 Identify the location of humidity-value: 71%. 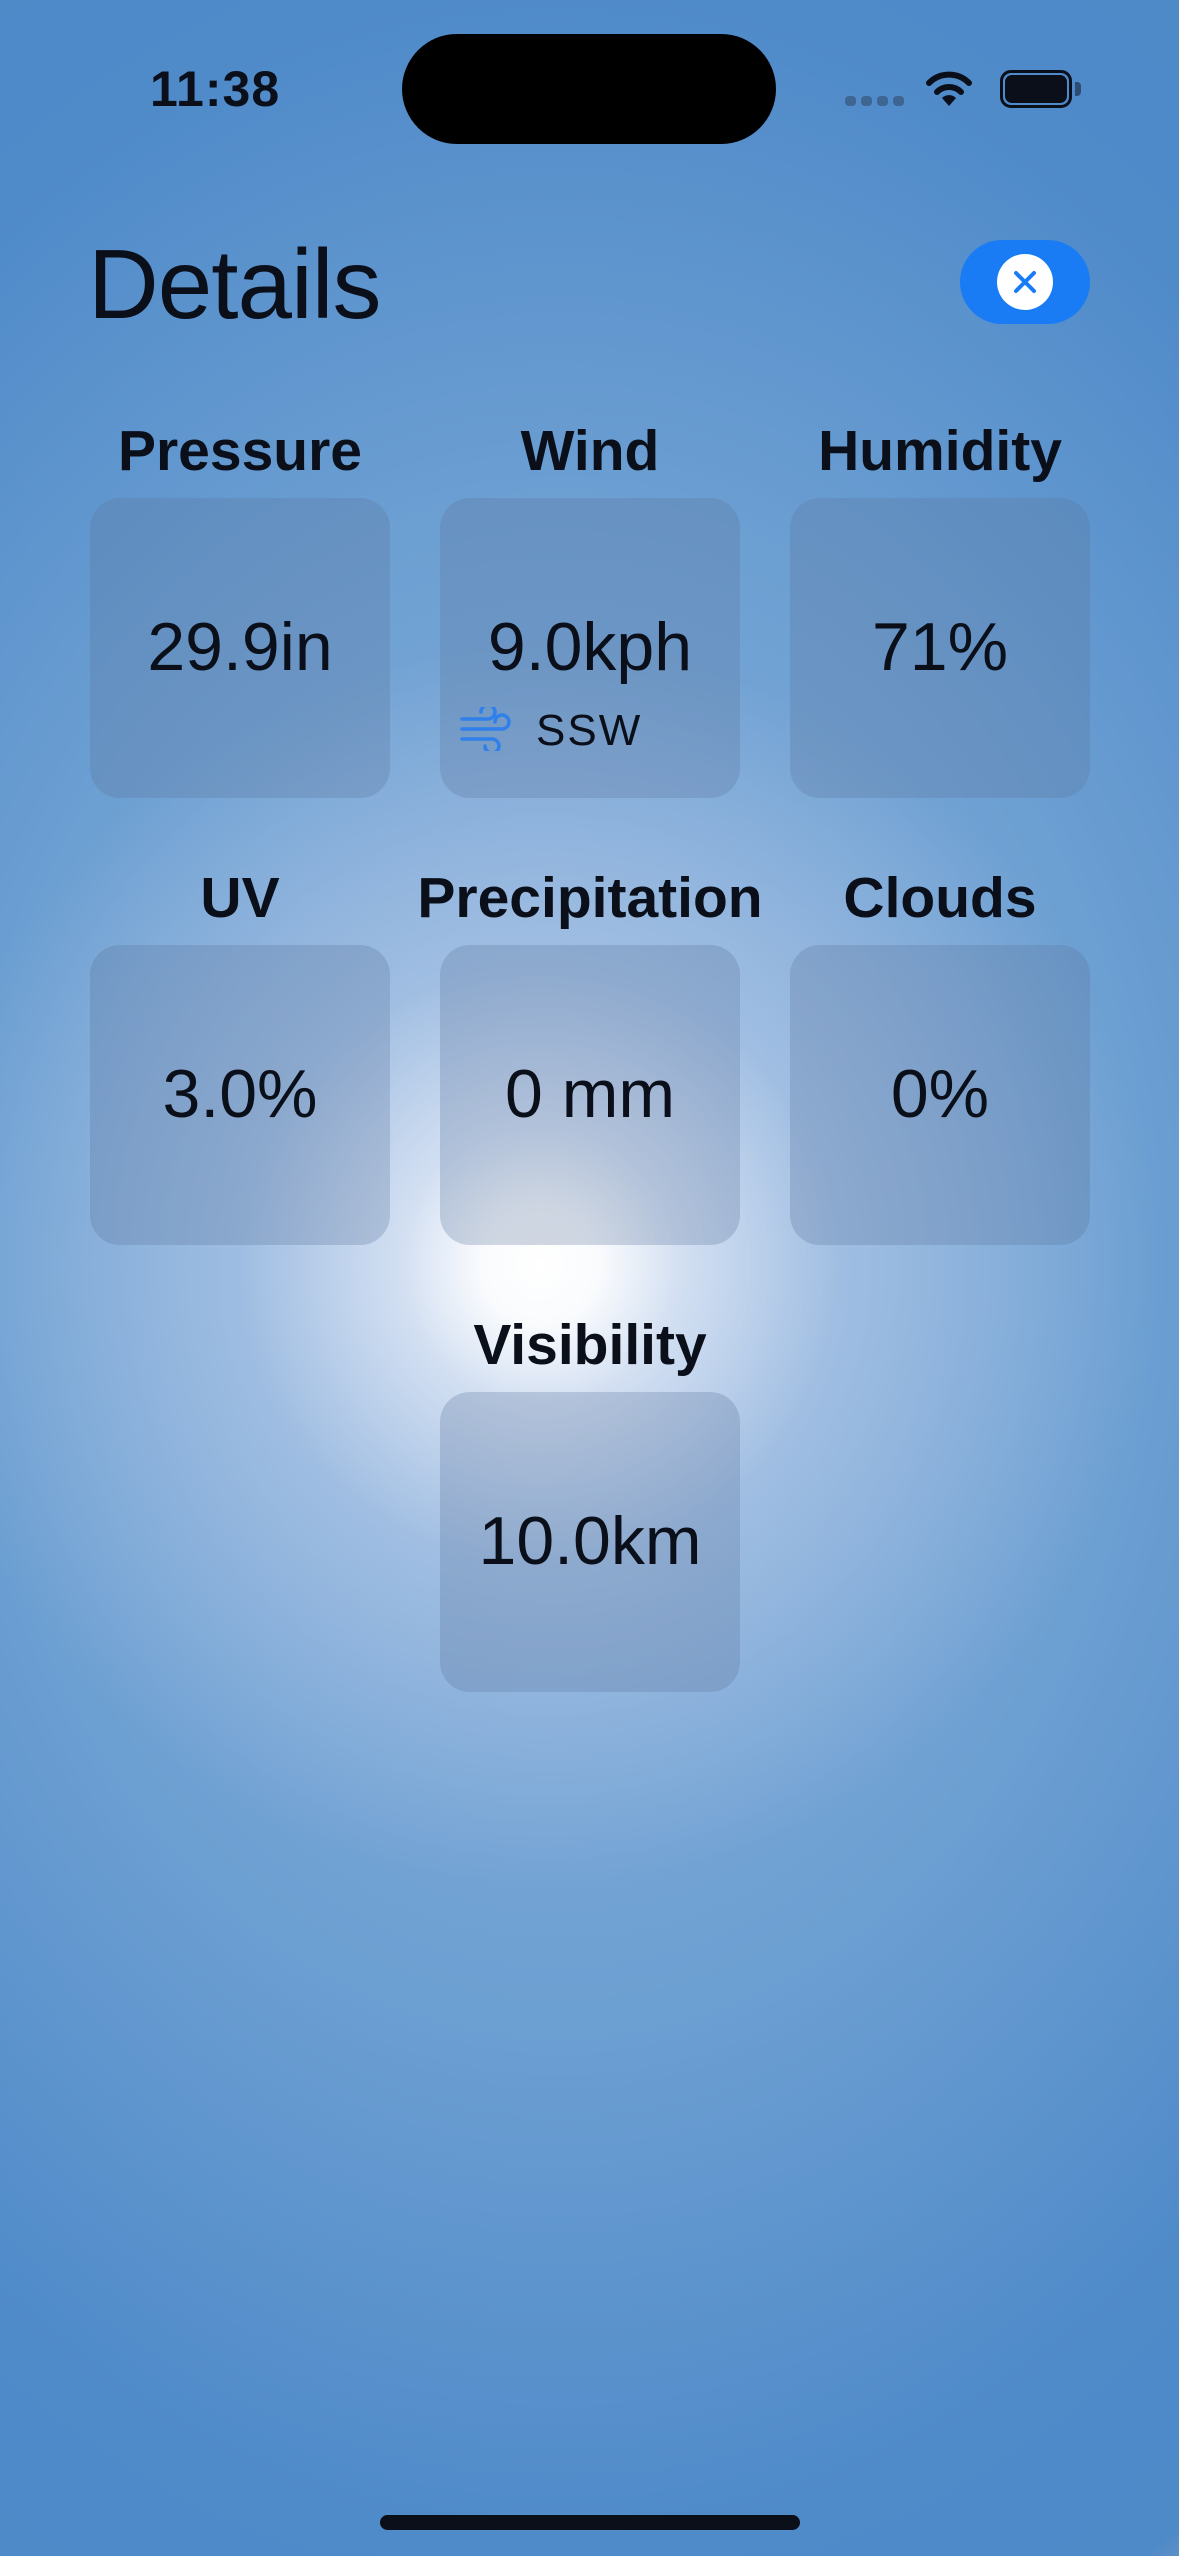
(940, 647).